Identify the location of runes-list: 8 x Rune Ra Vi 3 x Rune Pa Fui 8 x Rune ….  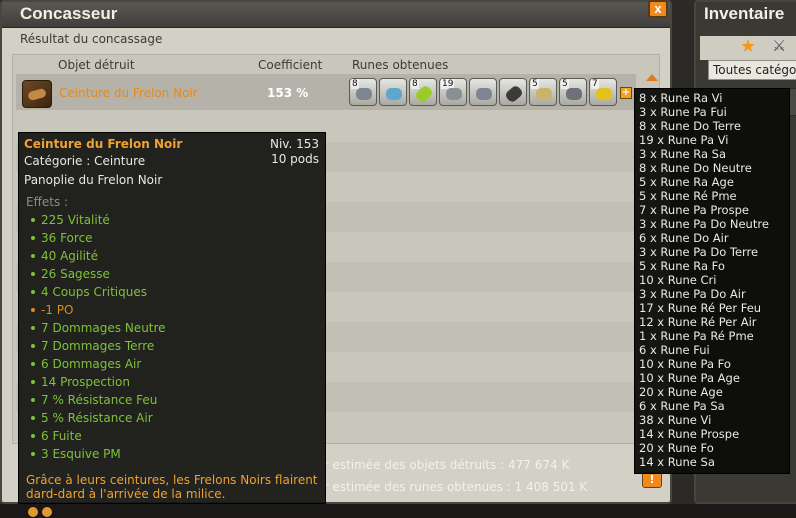
(704, 280).